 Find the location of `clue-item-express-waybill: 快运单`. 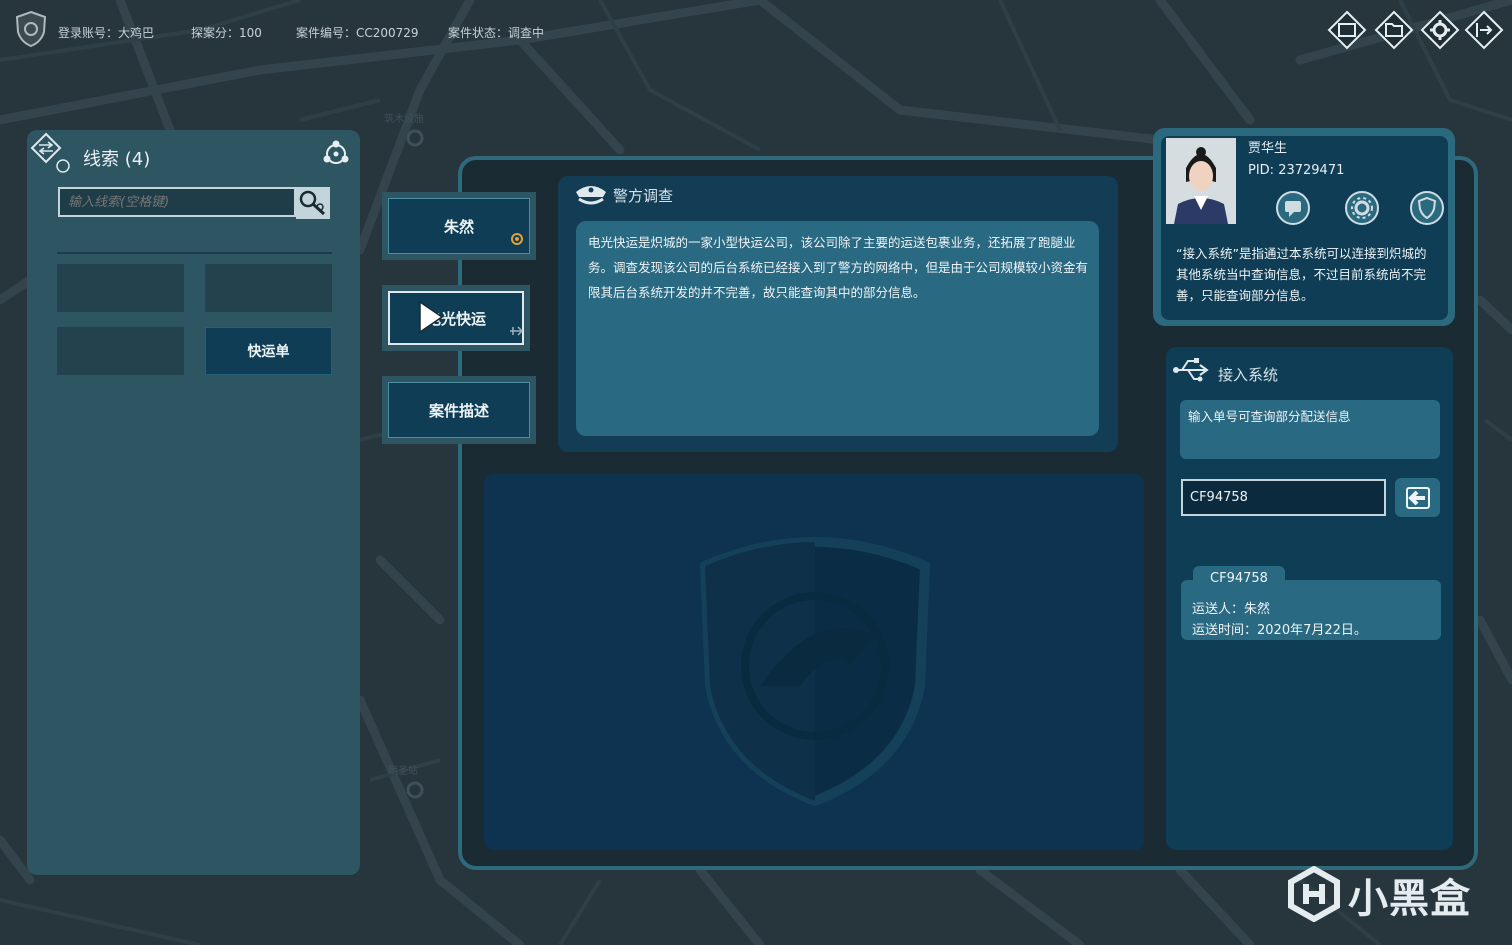

clue-item-express-waybill: 快运单 is located at coordinates (268, 351).